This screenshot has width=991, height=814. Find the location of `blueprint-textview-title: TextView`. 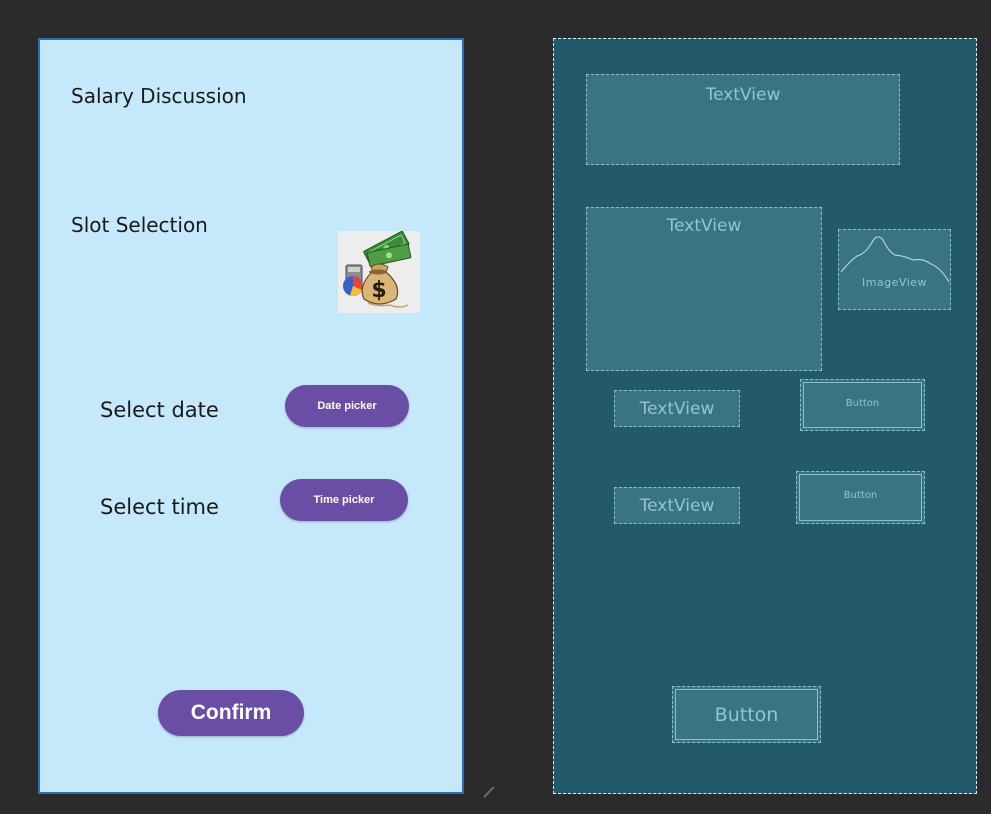

blueprint-textview-title: TextView is located at coordinates (743, 119).